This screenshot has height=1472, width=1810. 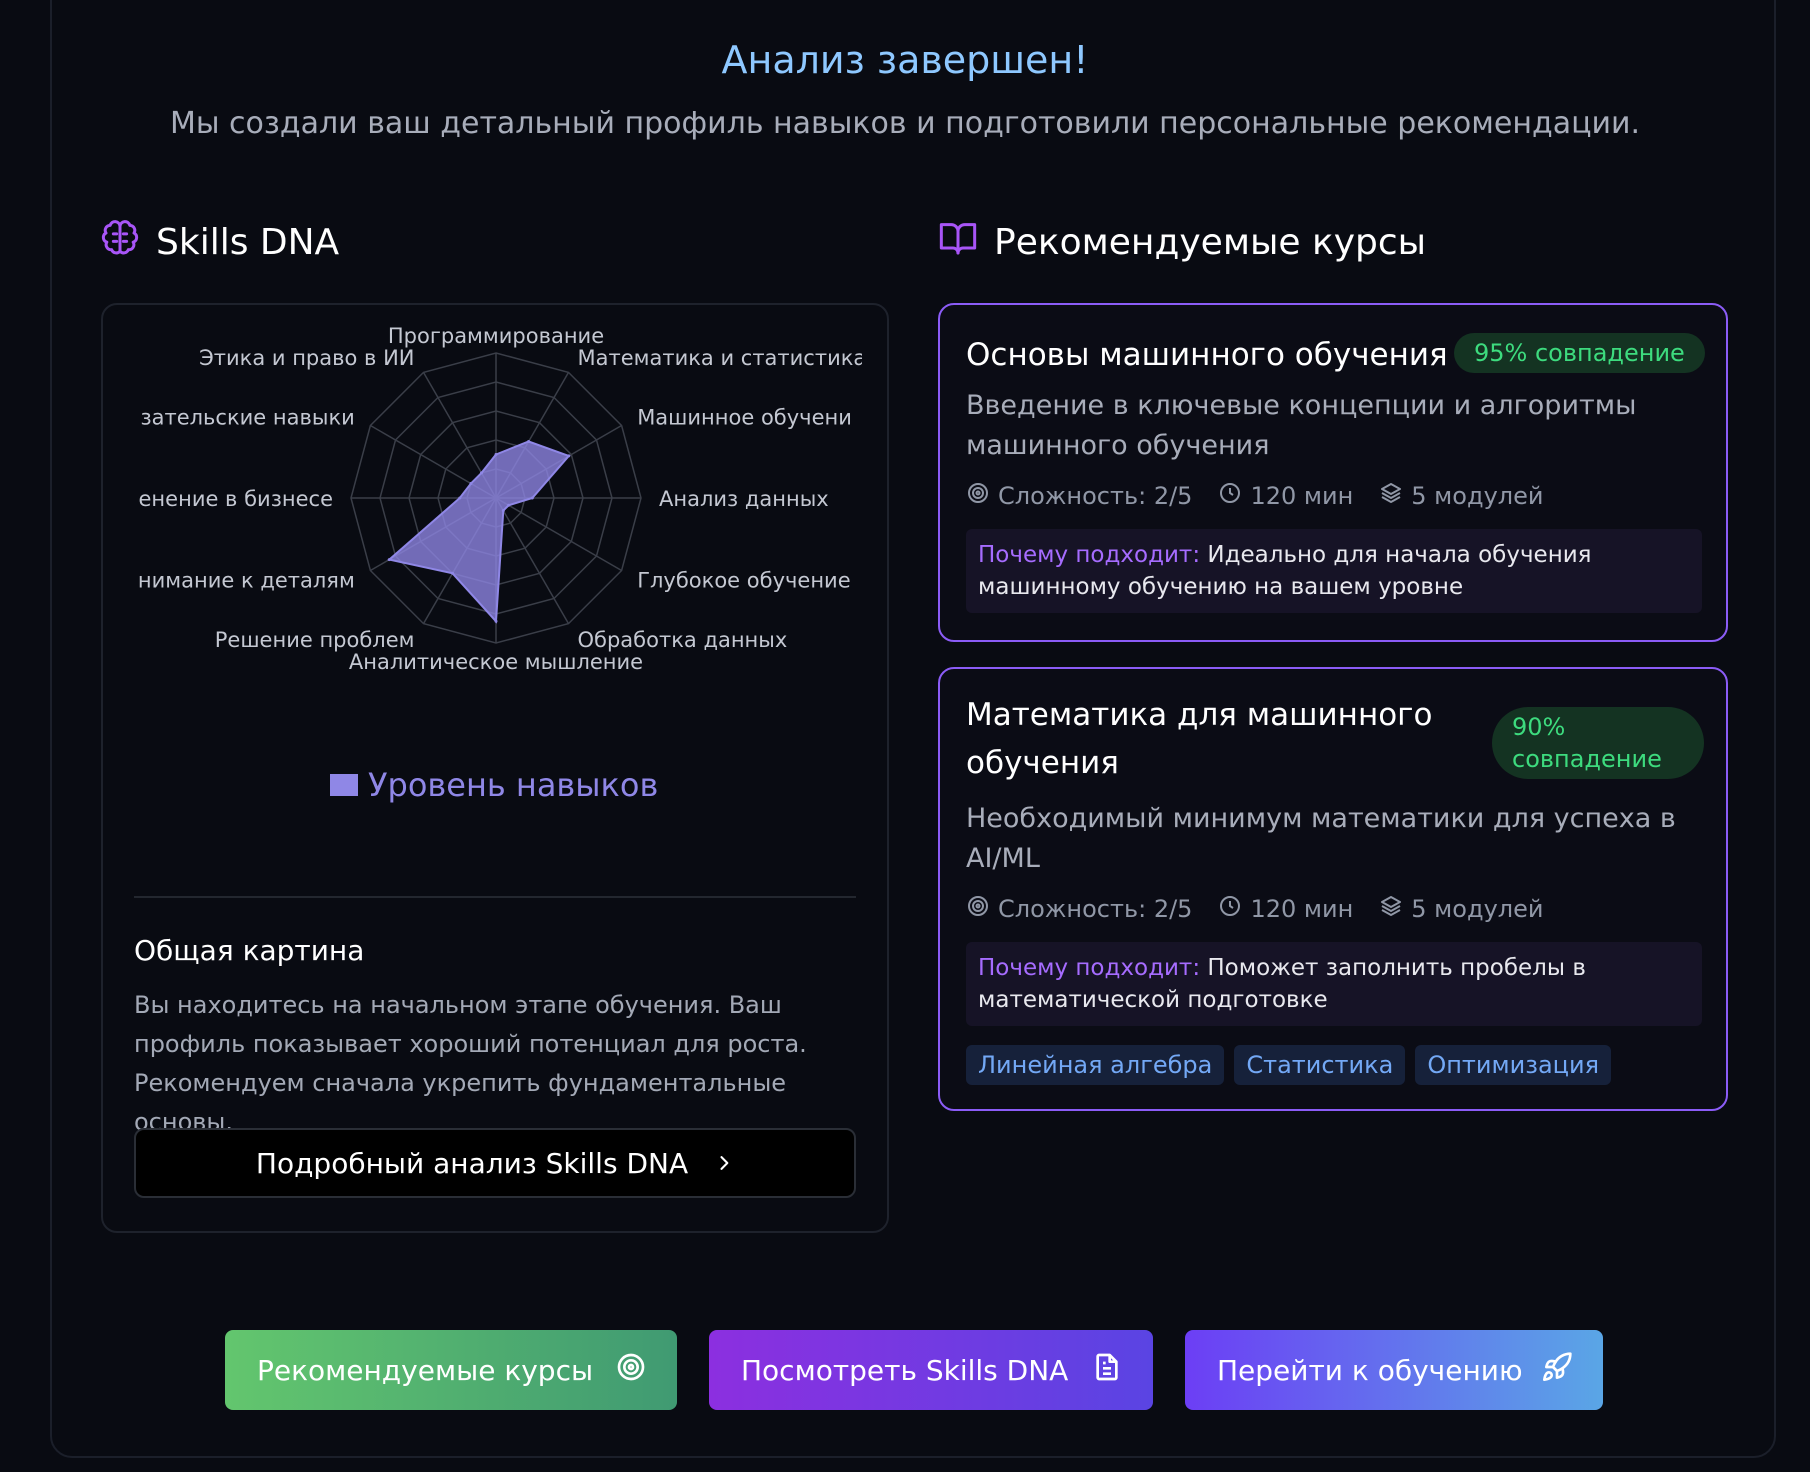 What do you see at coordinates (1095, 1065) in the screenshot?
I see `tag: Линейная алгебра` at bounding box center [1095, 1065].